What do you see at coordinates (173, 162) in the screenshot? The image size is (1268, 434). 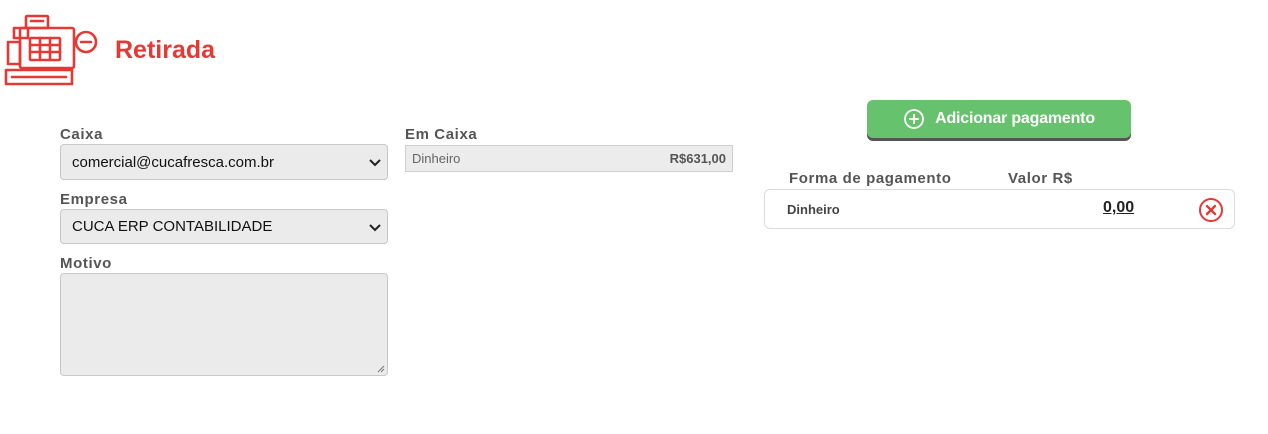 I see `caixa-select-value: comercial@cucafresca.com.br` at bounding box center [173, 162].